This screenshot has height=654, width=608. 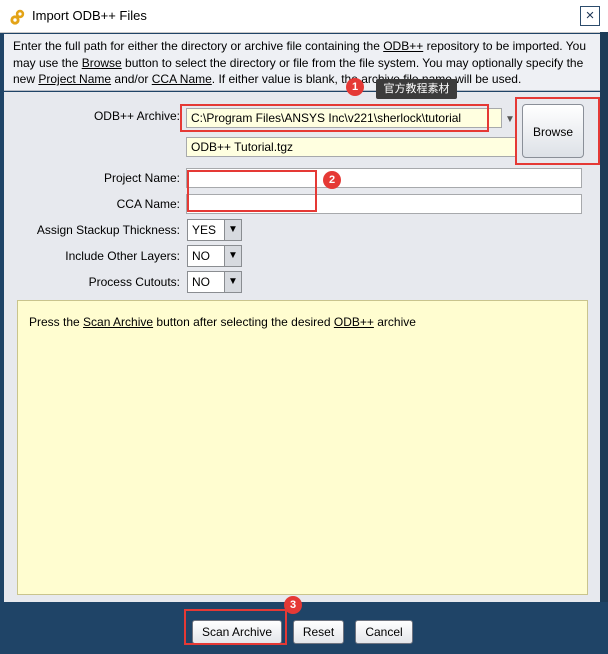 What do you see at coordinates (118, 322) in the screenshot?
I see `scan-archive-link: Scan Archive` at bounding box center [118, 322].